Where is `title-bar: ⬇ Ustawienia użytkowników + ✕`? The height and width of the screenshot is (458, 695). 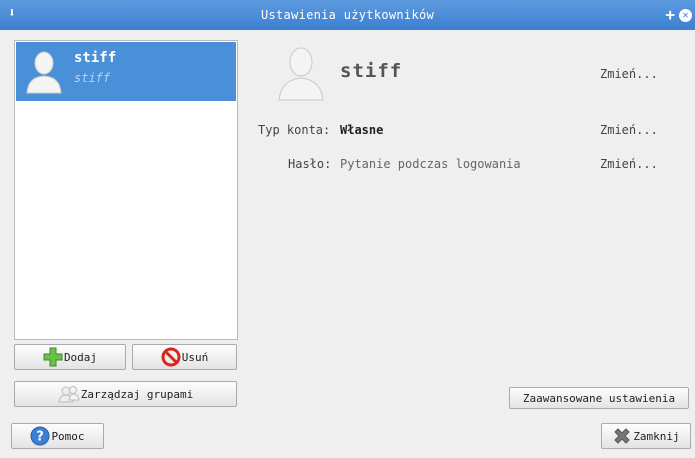 title-bar: ⬇ Ustawienia użytkowników + ✕ is located at coordinates (347, 15).